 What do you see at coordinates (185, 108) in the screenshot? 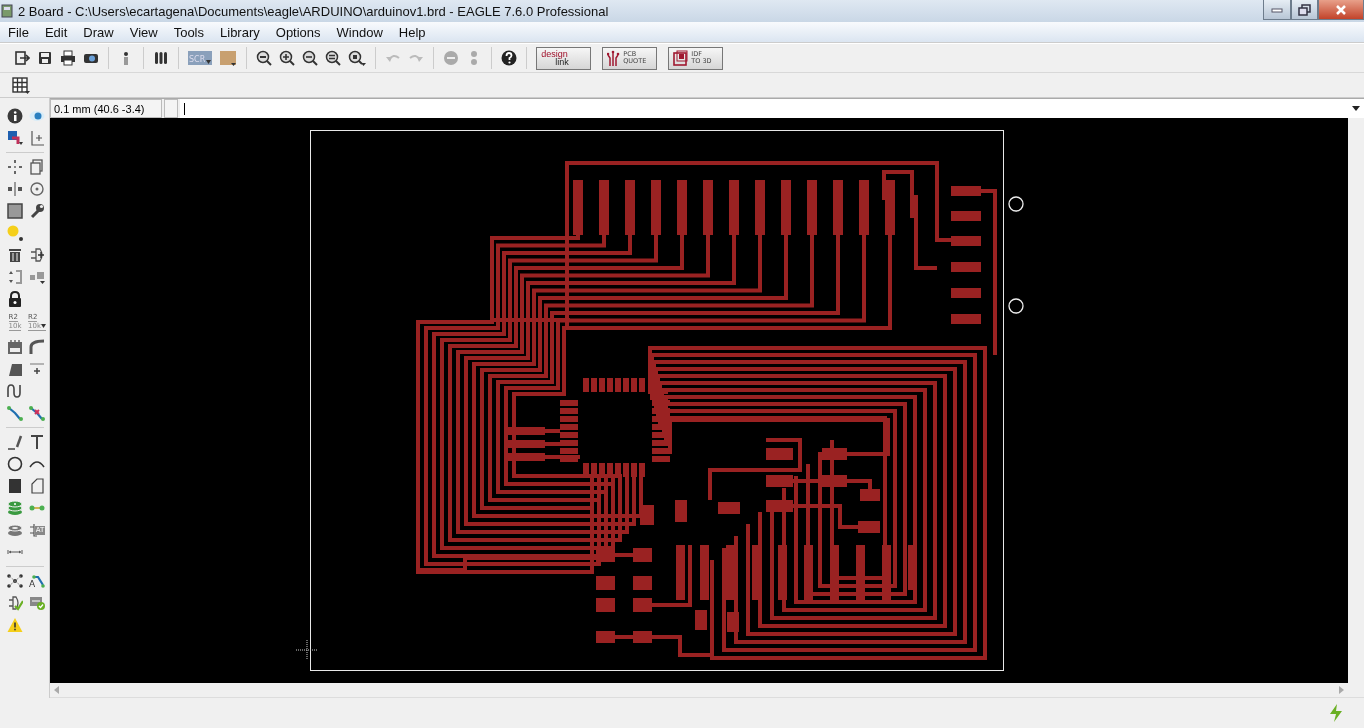
I see `text-cursor-icon` at bounding box center [185, 108].